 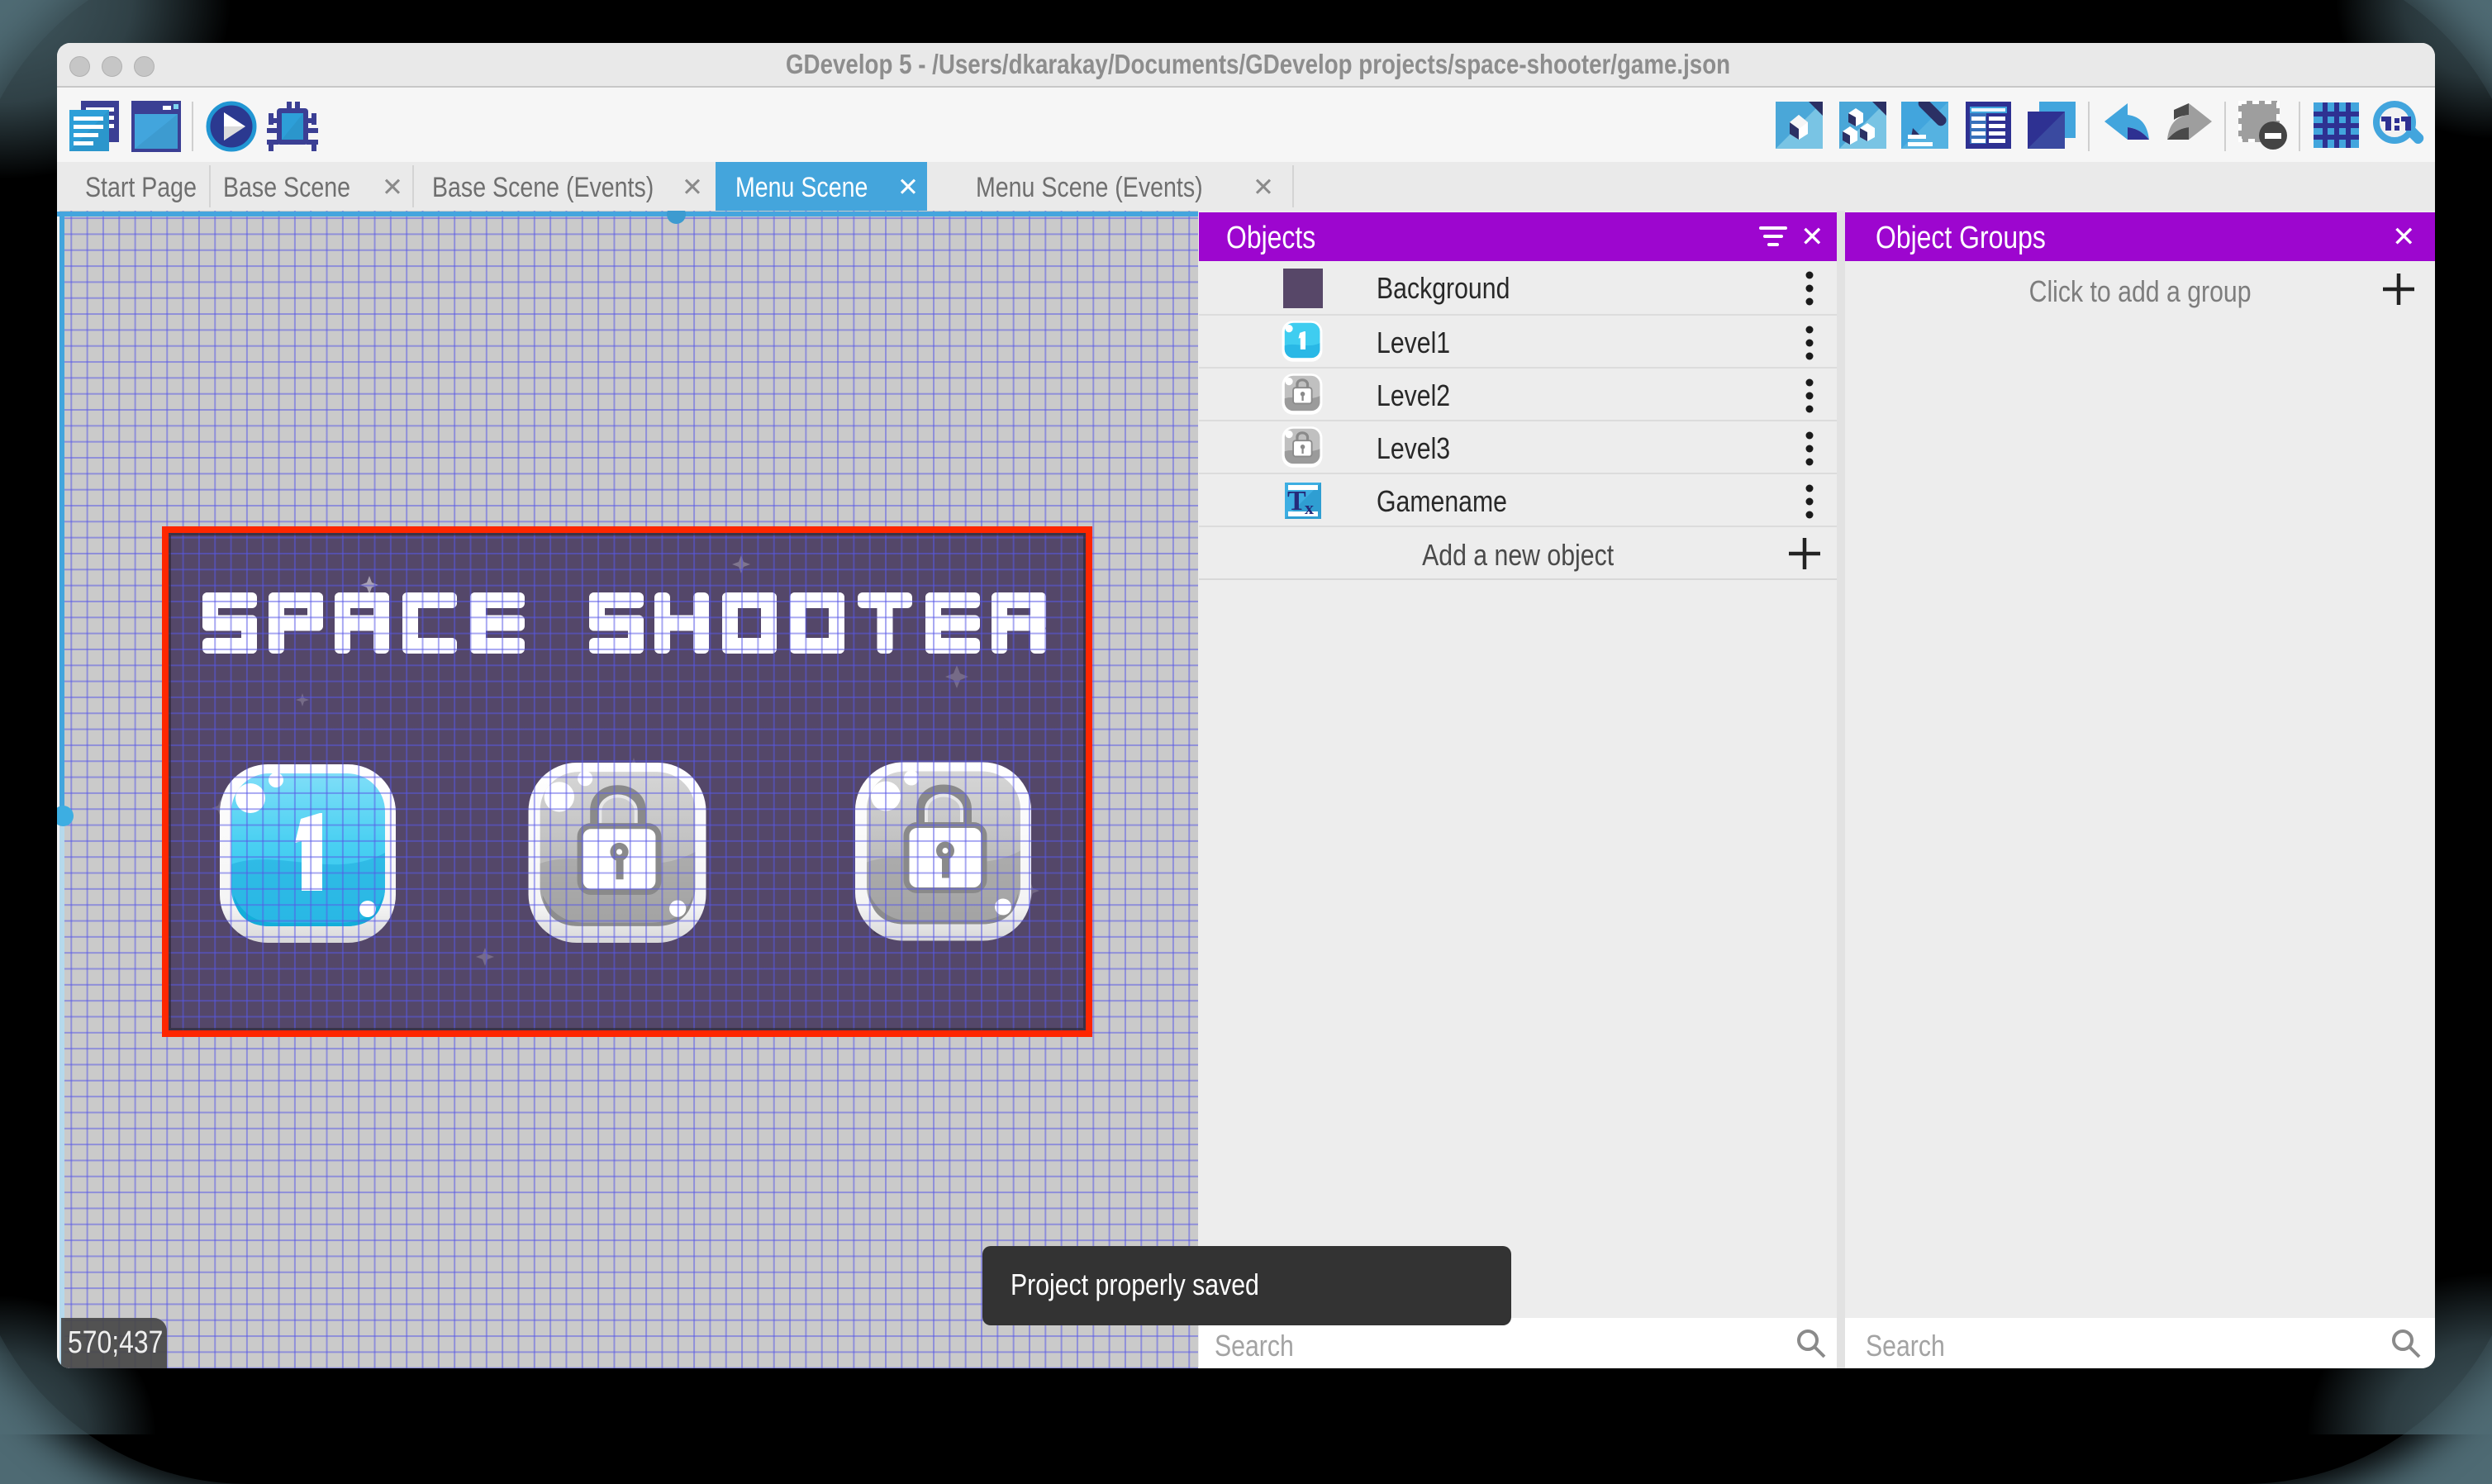 What do you see at coordinates (1296, 501) in the screenshot?
I see `svg-text: T` at bounding box center [1296, 501].